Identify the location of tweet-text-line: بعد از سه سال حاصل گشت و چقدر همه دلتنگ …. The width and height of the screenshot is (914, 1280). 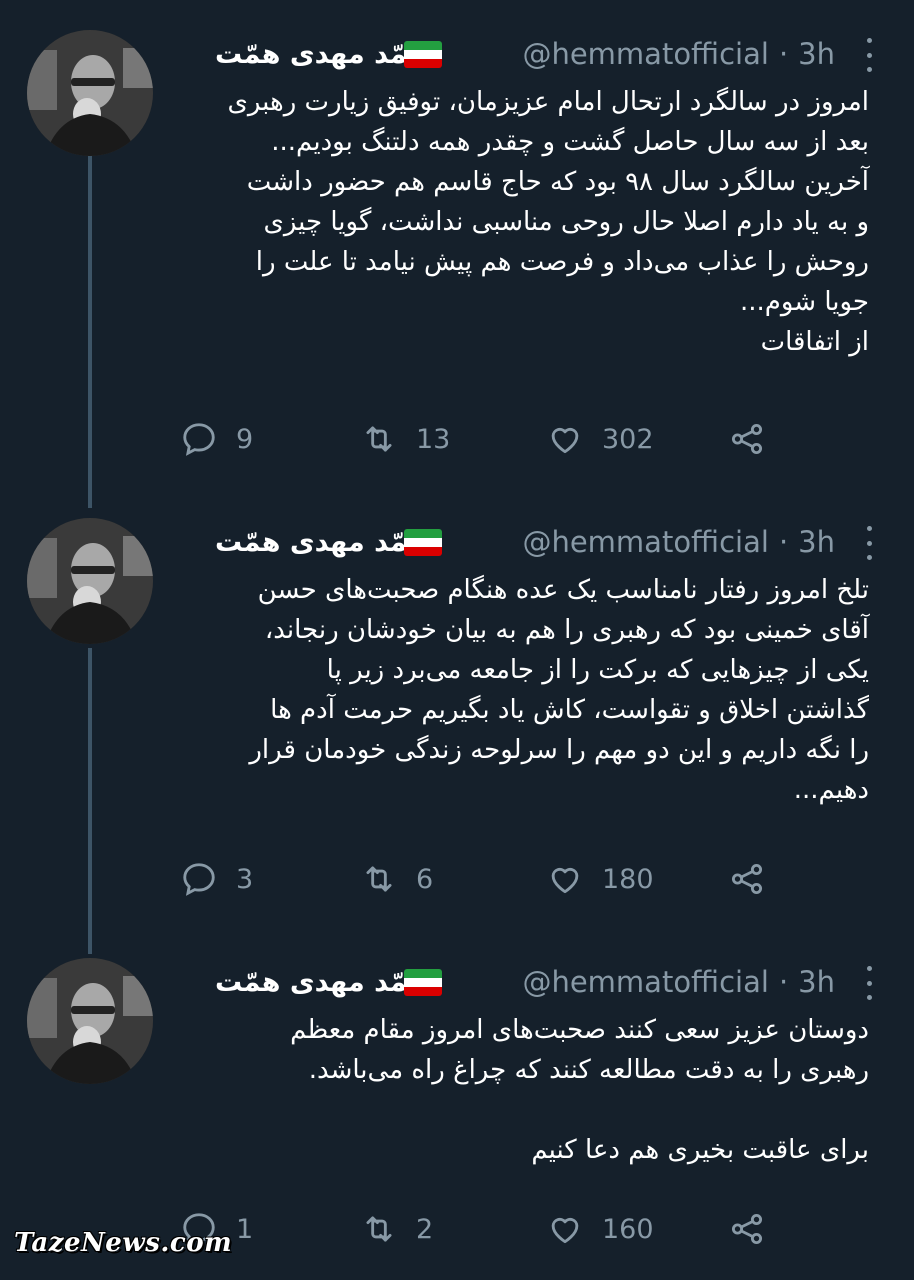
(570, 142).